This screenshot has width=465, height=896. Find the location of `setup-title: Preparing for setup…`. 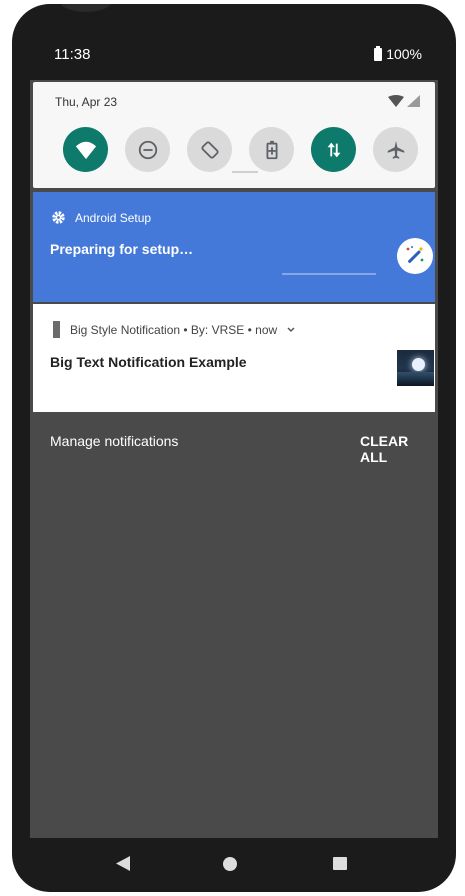

setup-title: Preparing for setup… is located at coordinates (122, 249).